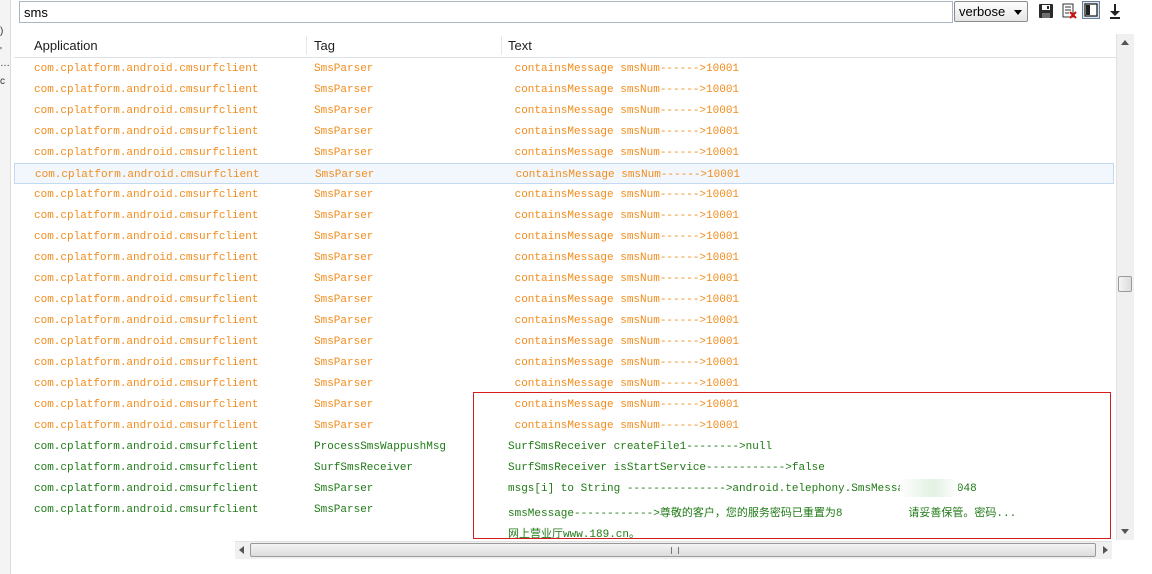 The width and height of the screenshot is (1152, 574). I want to click on filter-input, so click(486, 12).